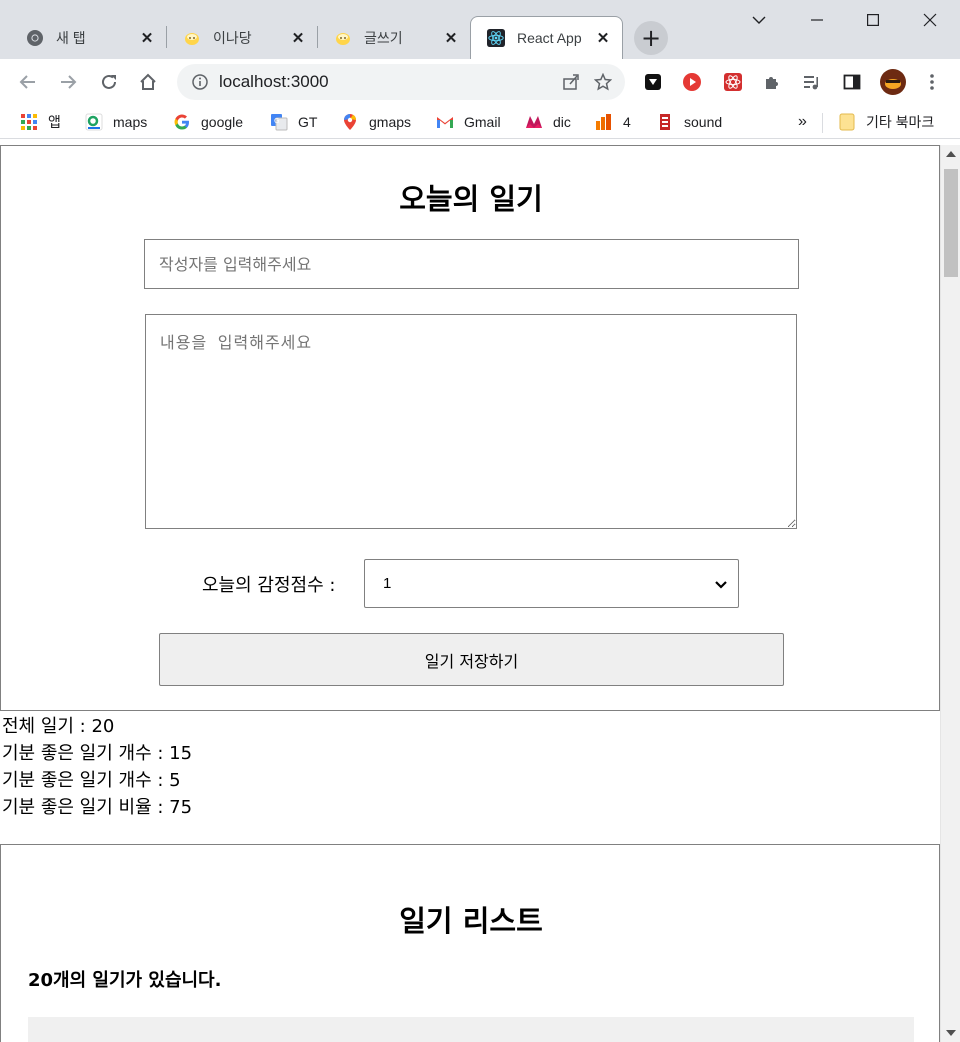 This screenshot has height=1042, width=960. I want to click on tab-new-tab: 새 탭 ✕, so click(88, 37).